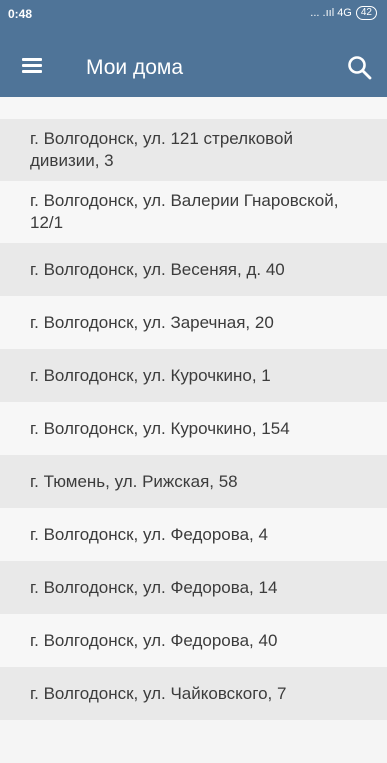 The width and height of the screenshot is (387, 763). Describe the element at coordinates (20, 14) in the screenshot. I see `status-time: 0:48` at that location.